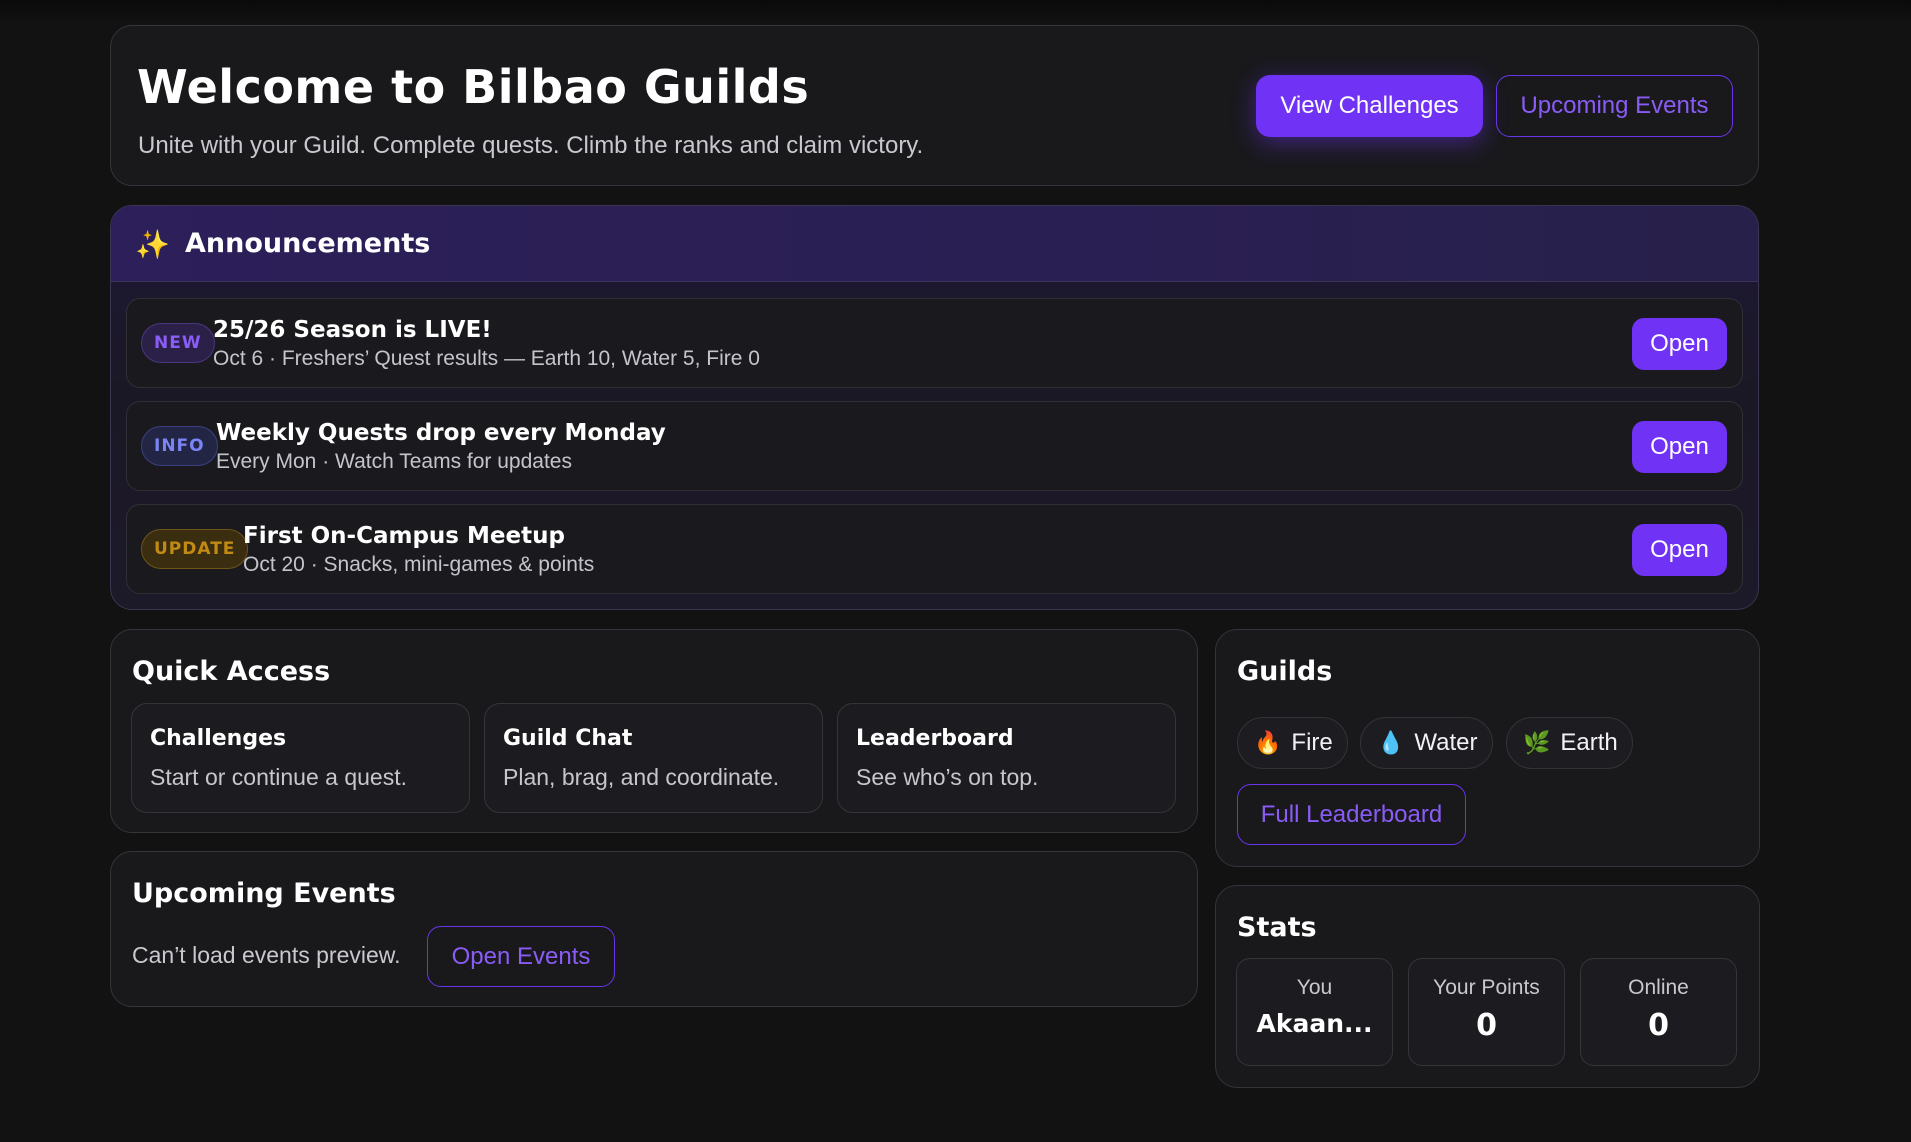  What do you see at coordinates (178, 343) in the screenshot?
I see `new-badge: NEW` at bounding box center [178, 343].